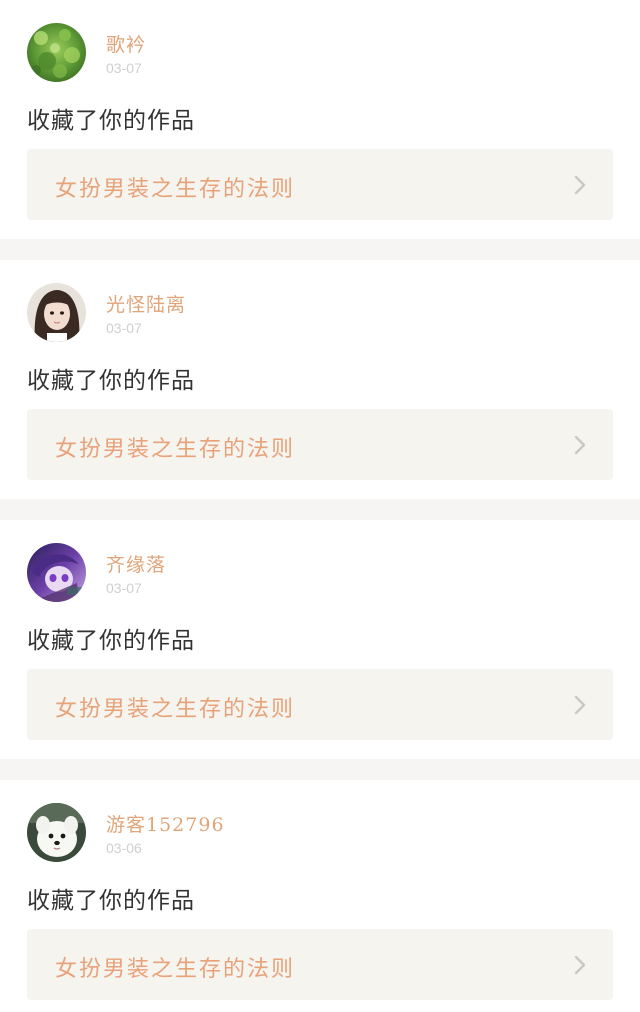 This screenshot has width=640, height=1012. Describe the element at coordinates (56, 832) in the screenshot. I see `white-puppy-avatar-icon` at that location.